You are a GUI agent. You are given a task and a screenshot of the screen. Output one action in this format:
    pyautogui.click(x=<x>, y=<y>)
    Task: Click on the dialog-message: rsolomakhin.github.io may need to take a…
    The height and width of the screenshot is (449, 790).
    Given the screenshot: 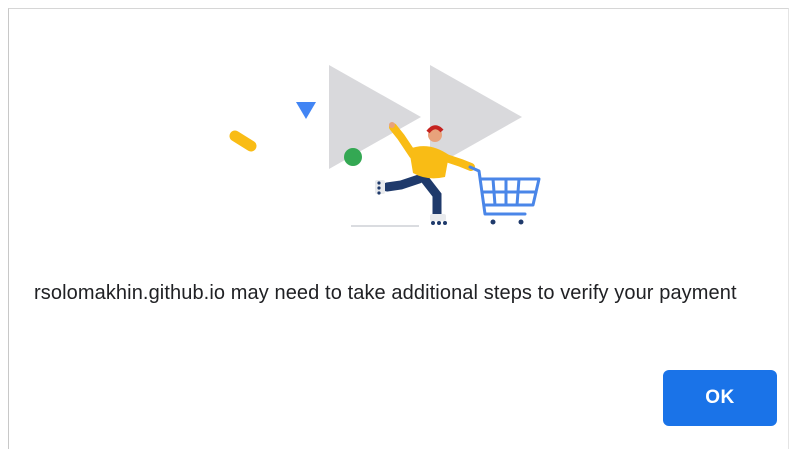 What is the action you would take?
    pyautogui.click(x=385, y=293)
    